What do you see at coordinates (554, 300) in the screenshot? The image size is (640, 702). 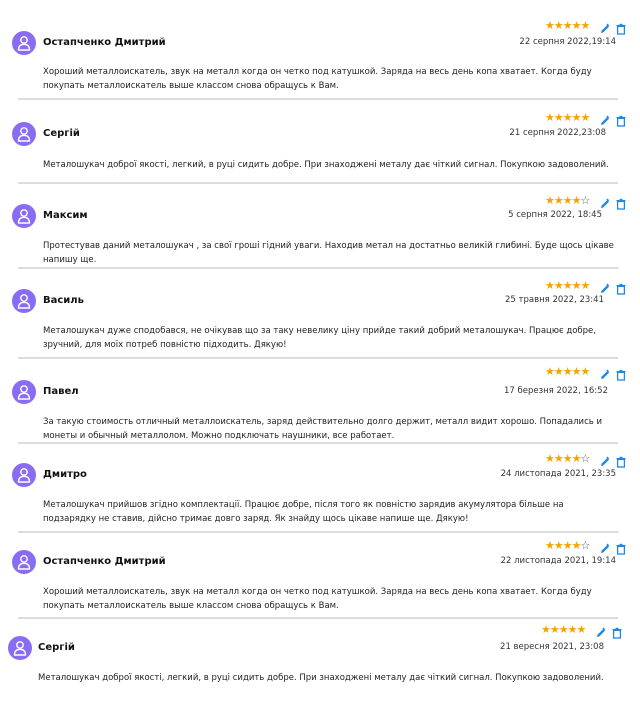 I see `review-date: 25 травня 2022, 23:41` at bounding box center [554, 300].